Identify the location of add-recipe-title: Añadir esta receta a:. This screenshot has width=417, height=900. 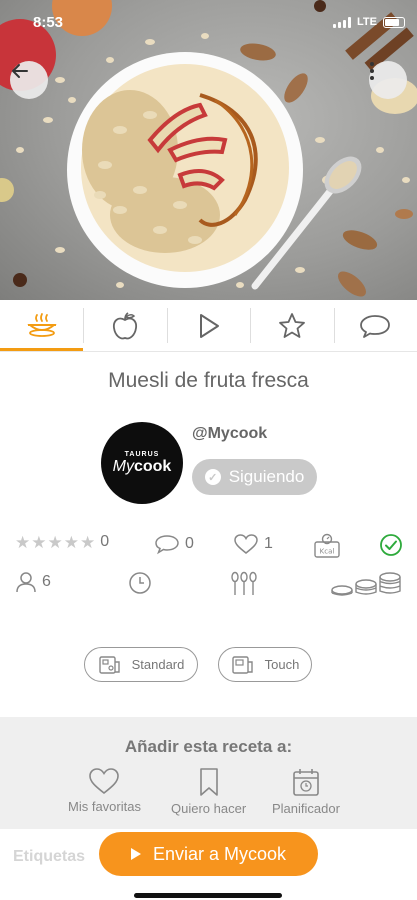
(208, 746).